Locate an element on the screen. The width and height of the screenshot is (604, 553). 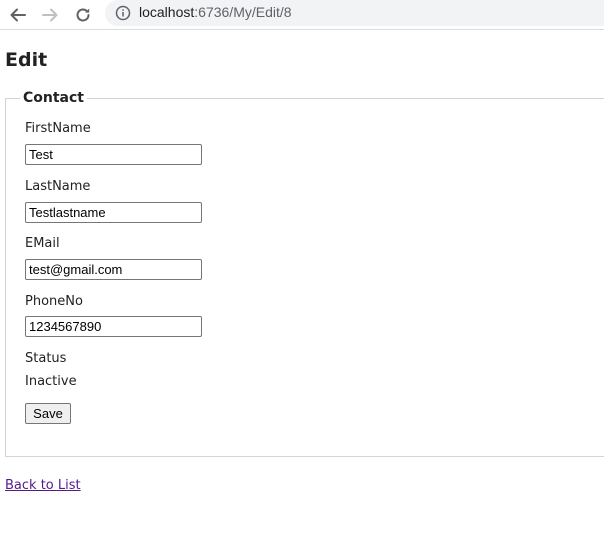
firstname-input is located at coordinates (113, 154).